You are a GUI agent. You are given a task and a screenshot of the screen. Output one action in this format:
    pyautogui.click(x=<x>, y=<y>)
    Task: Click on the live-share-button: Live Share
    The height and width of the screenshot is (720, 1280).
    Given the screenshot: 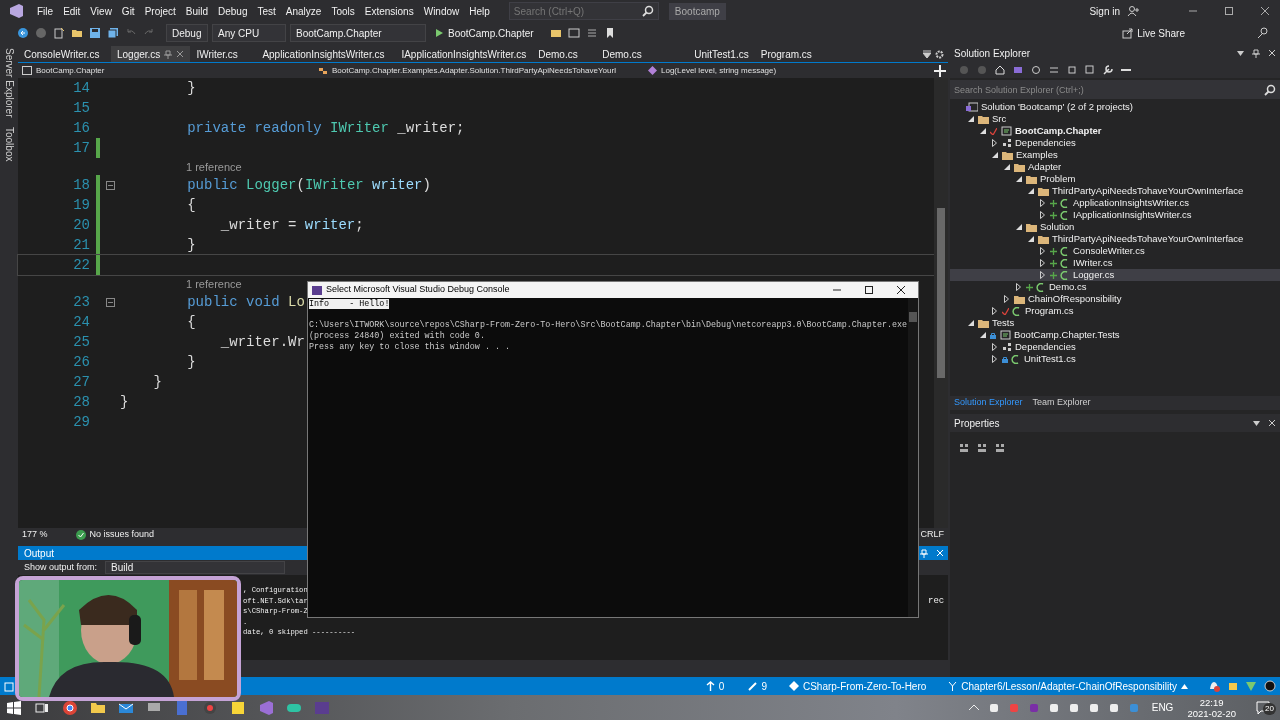 What is the action you would take?
    pyautogui.click(x=1153, y=33)
    